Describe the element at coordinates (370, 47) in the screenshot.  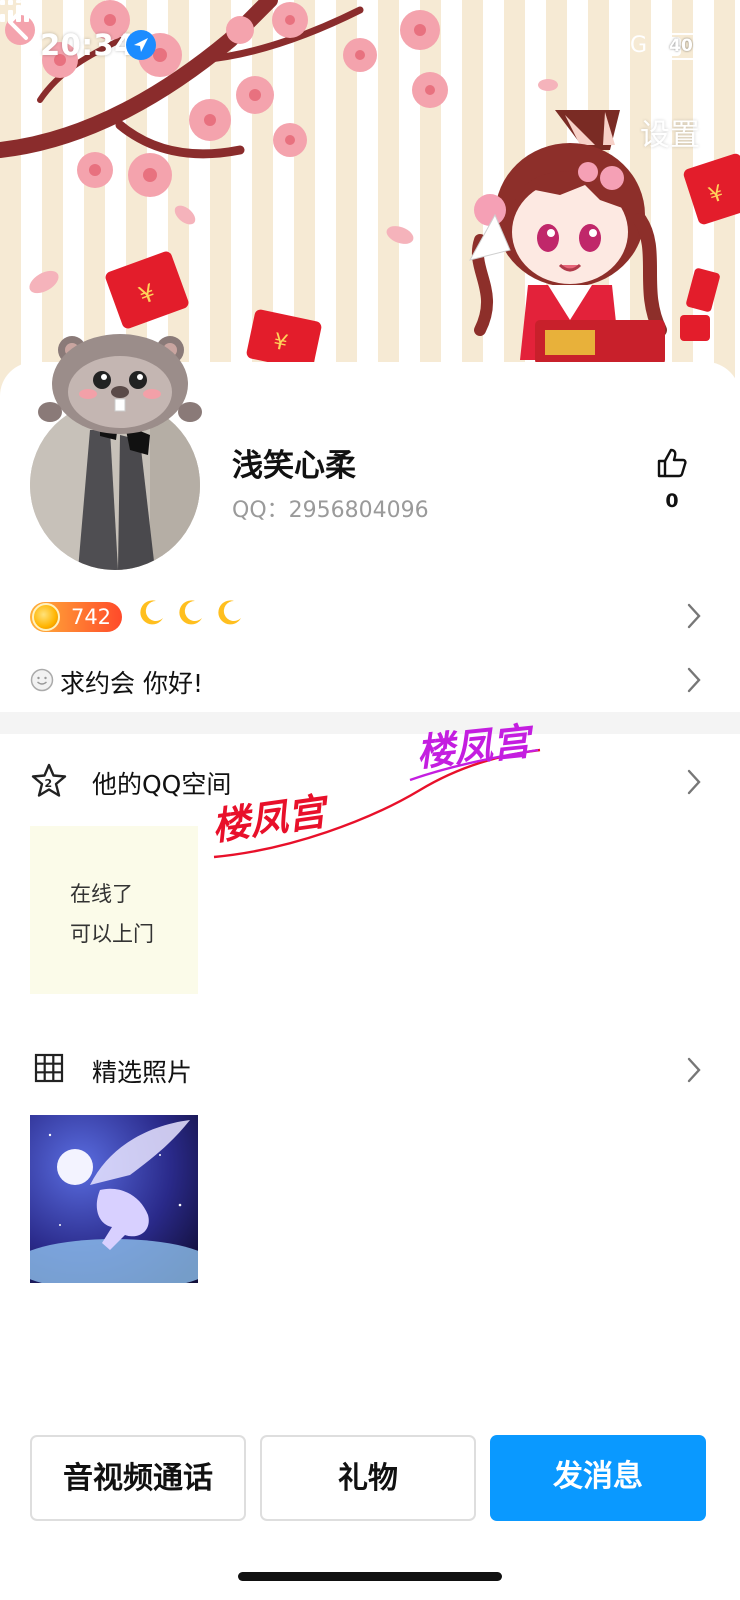
I see `status-bar: 20:34 5G 40` at that location.